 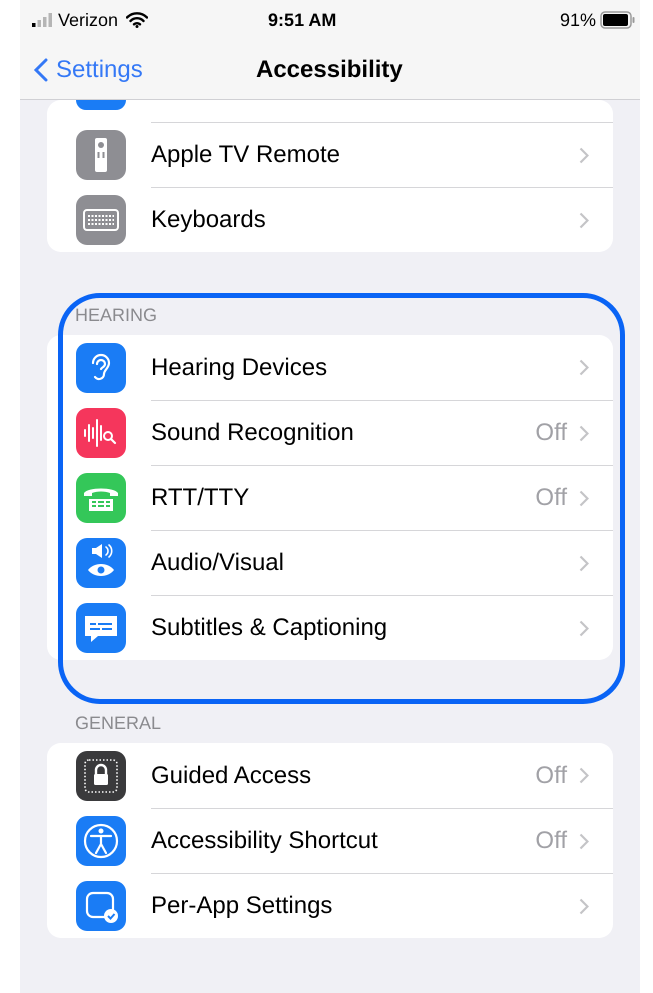 I want to click on signal-icon, so click(x=43, y=20).